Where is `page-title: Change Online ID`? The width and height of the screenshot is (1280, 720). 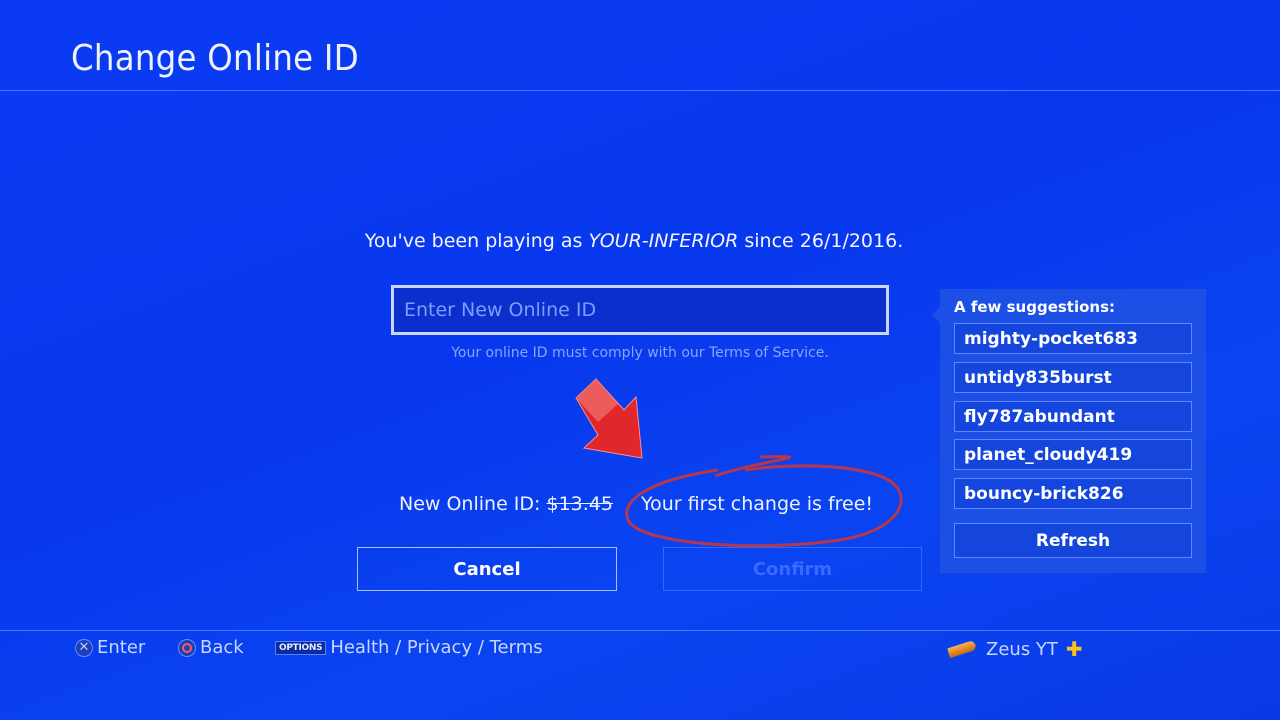 page-title: Change Online ID is located at coordinates (215, 58).